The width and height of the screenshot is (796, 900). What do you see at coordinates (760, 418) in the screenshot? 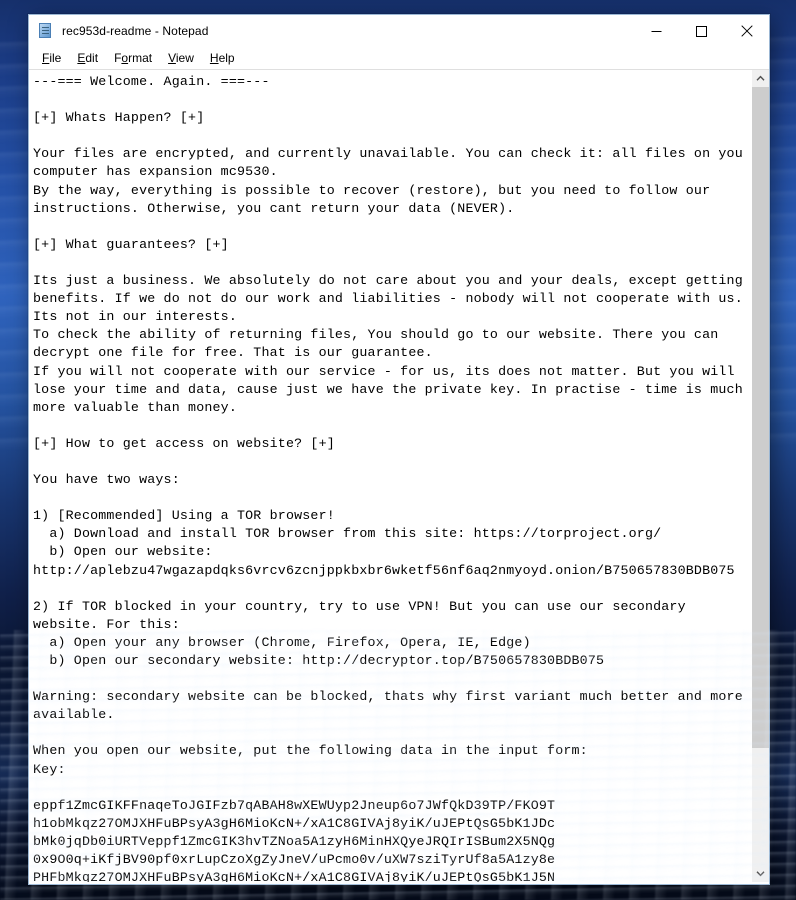
I see `scrollbar-thumb` at bounding box center [760, 418].